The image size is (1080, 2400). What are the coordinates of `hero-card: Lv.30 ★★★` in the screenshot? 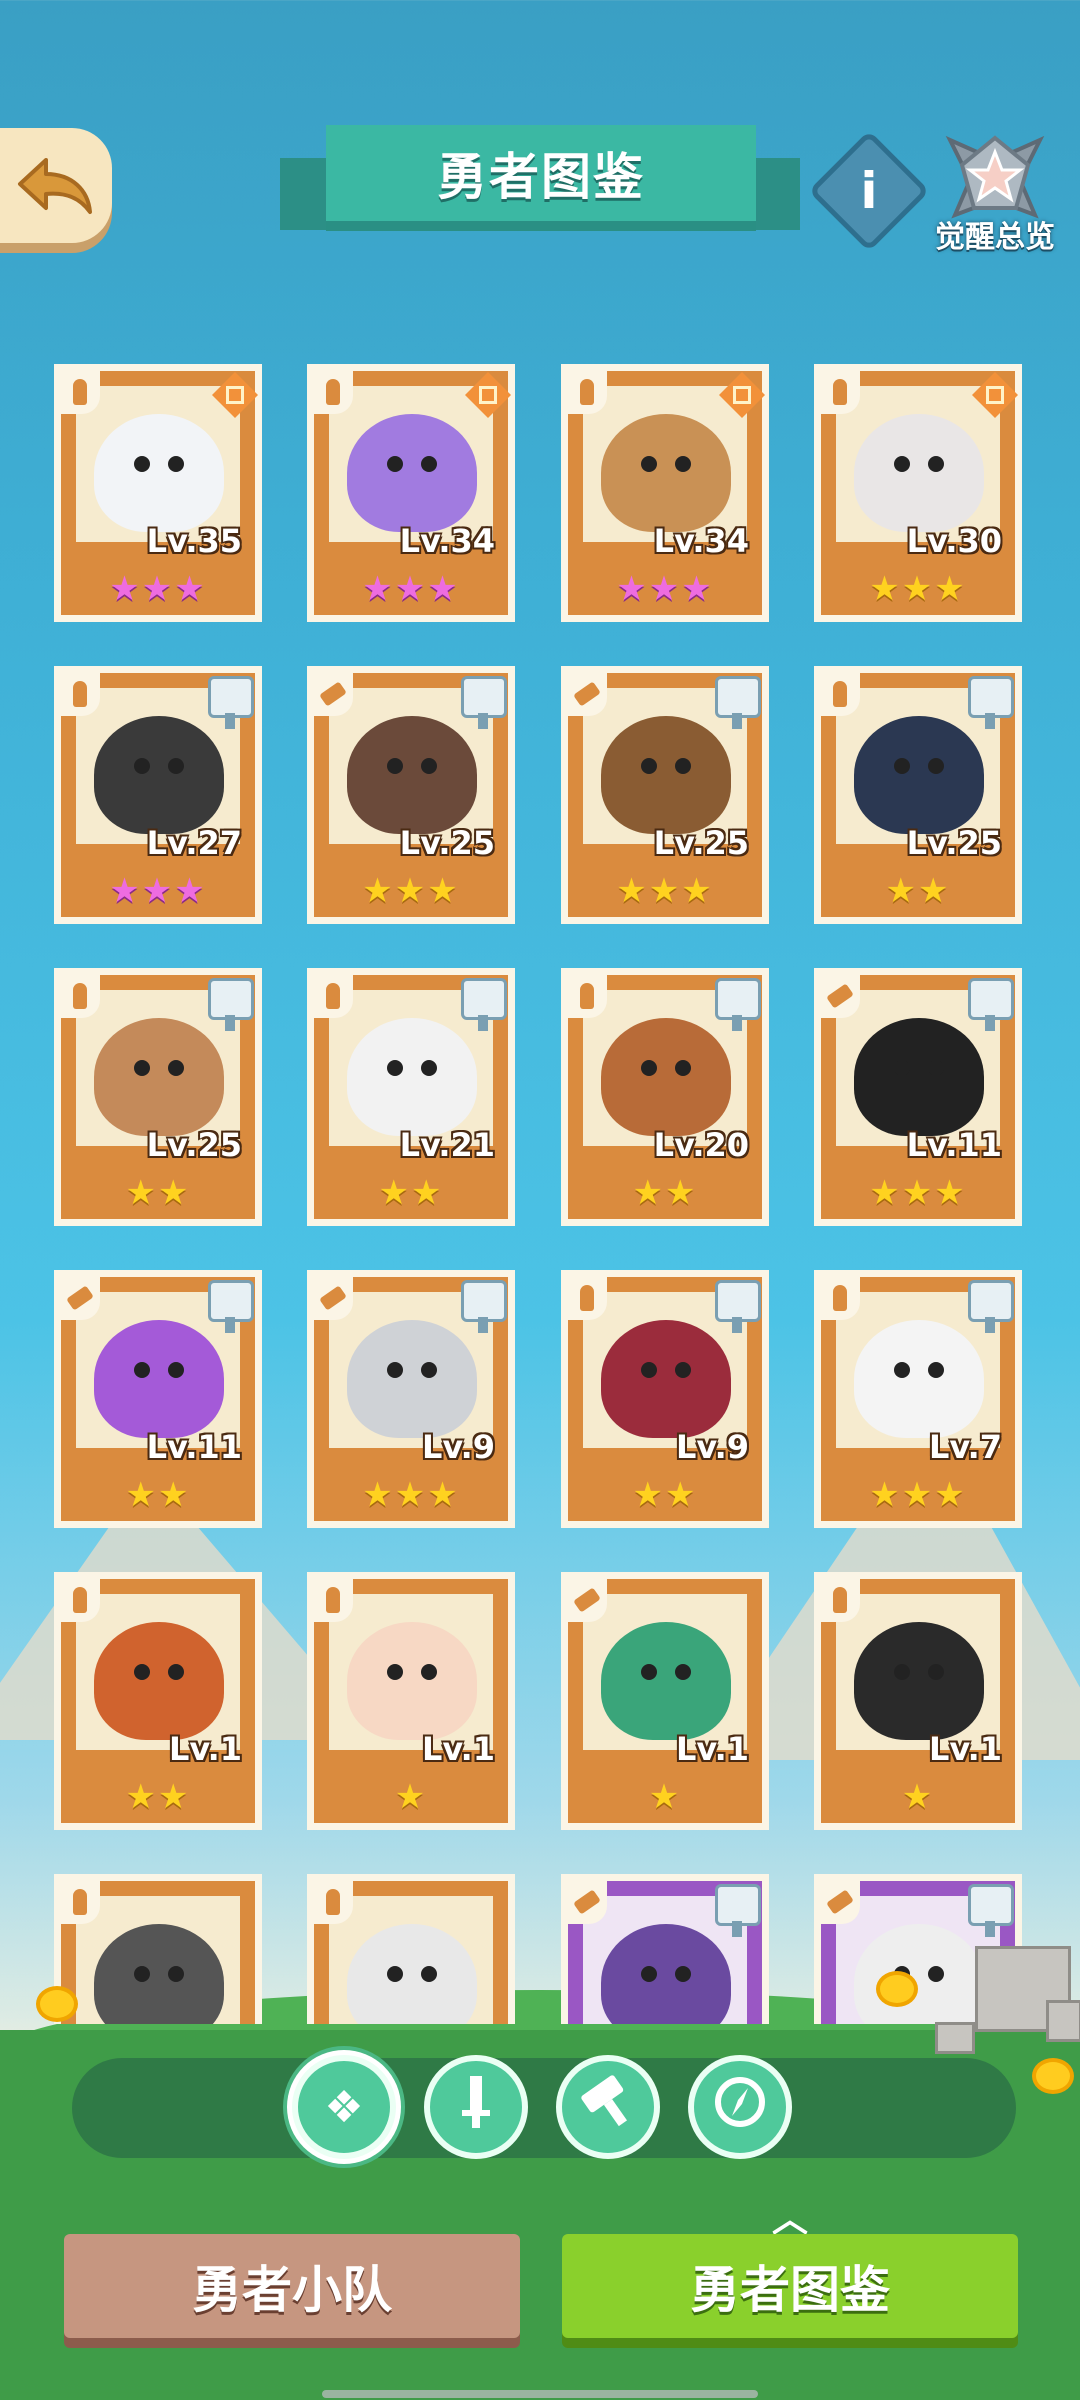 It's located at (918, 493).